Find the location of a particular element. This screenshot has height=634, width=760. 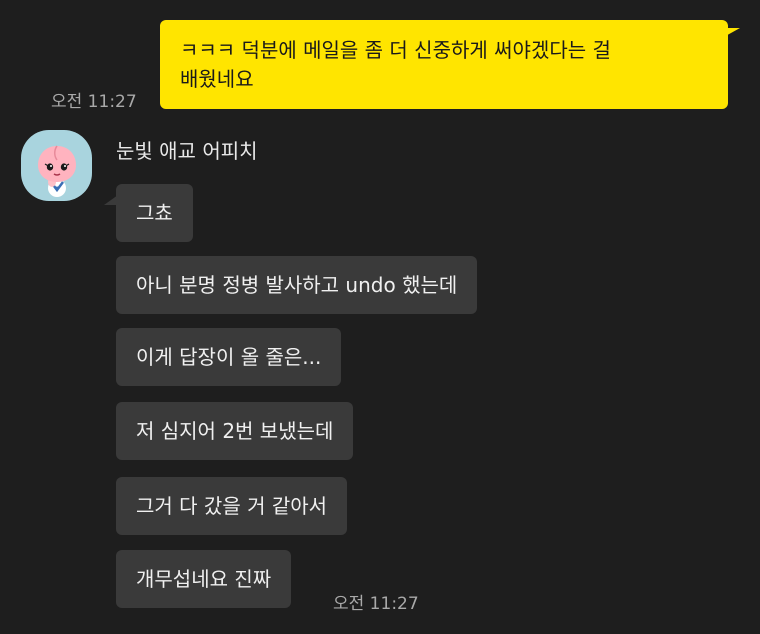

avatar is located at coordinates (56, 165).